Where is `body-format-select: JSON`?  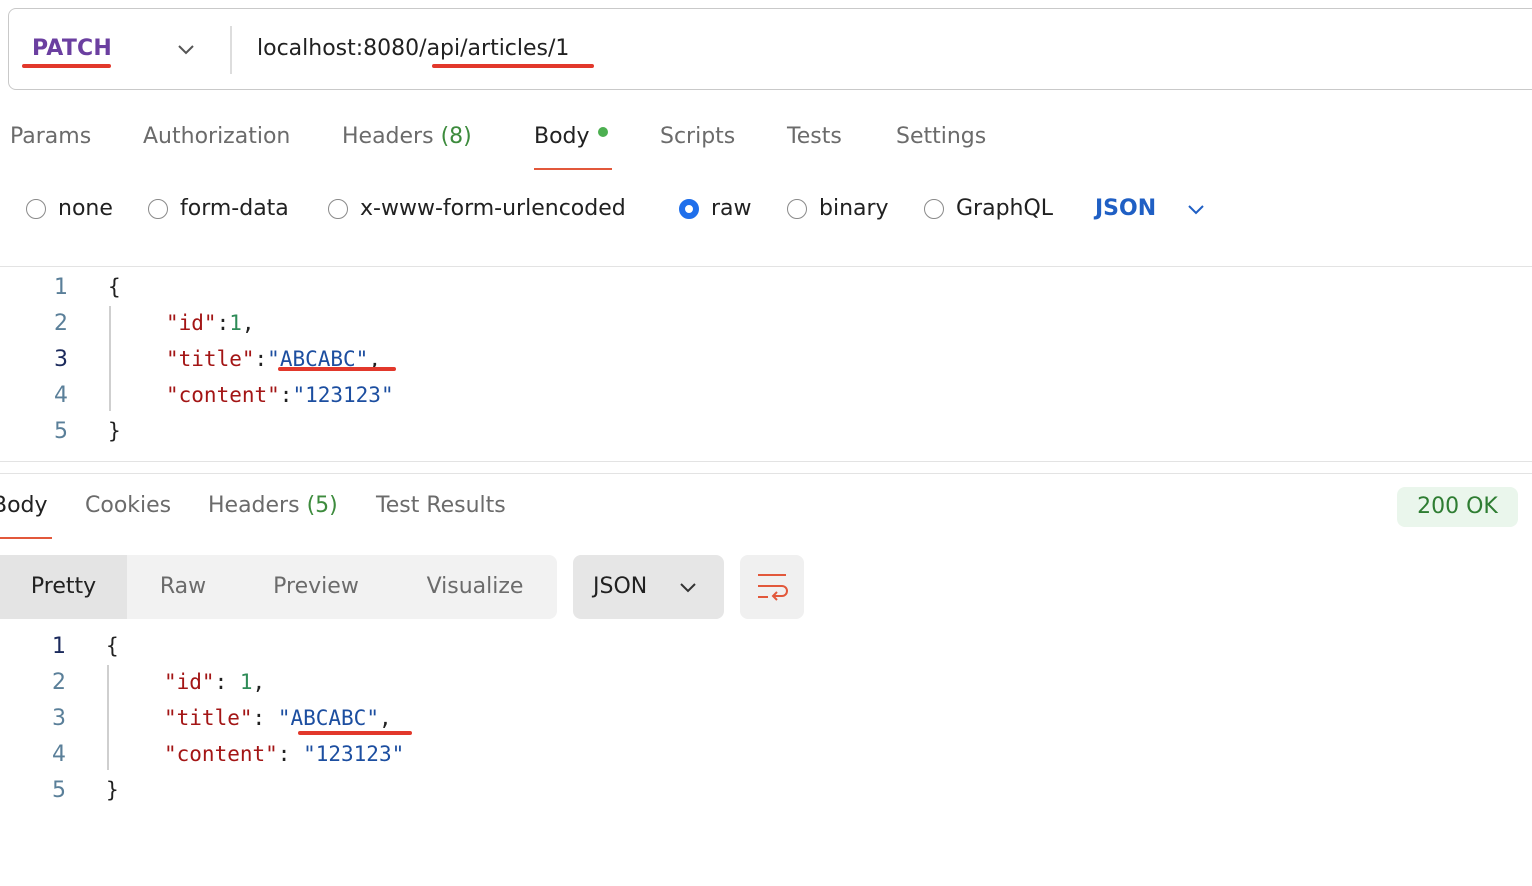
body-format-select: JSON is located at coordinates (1125, 208).